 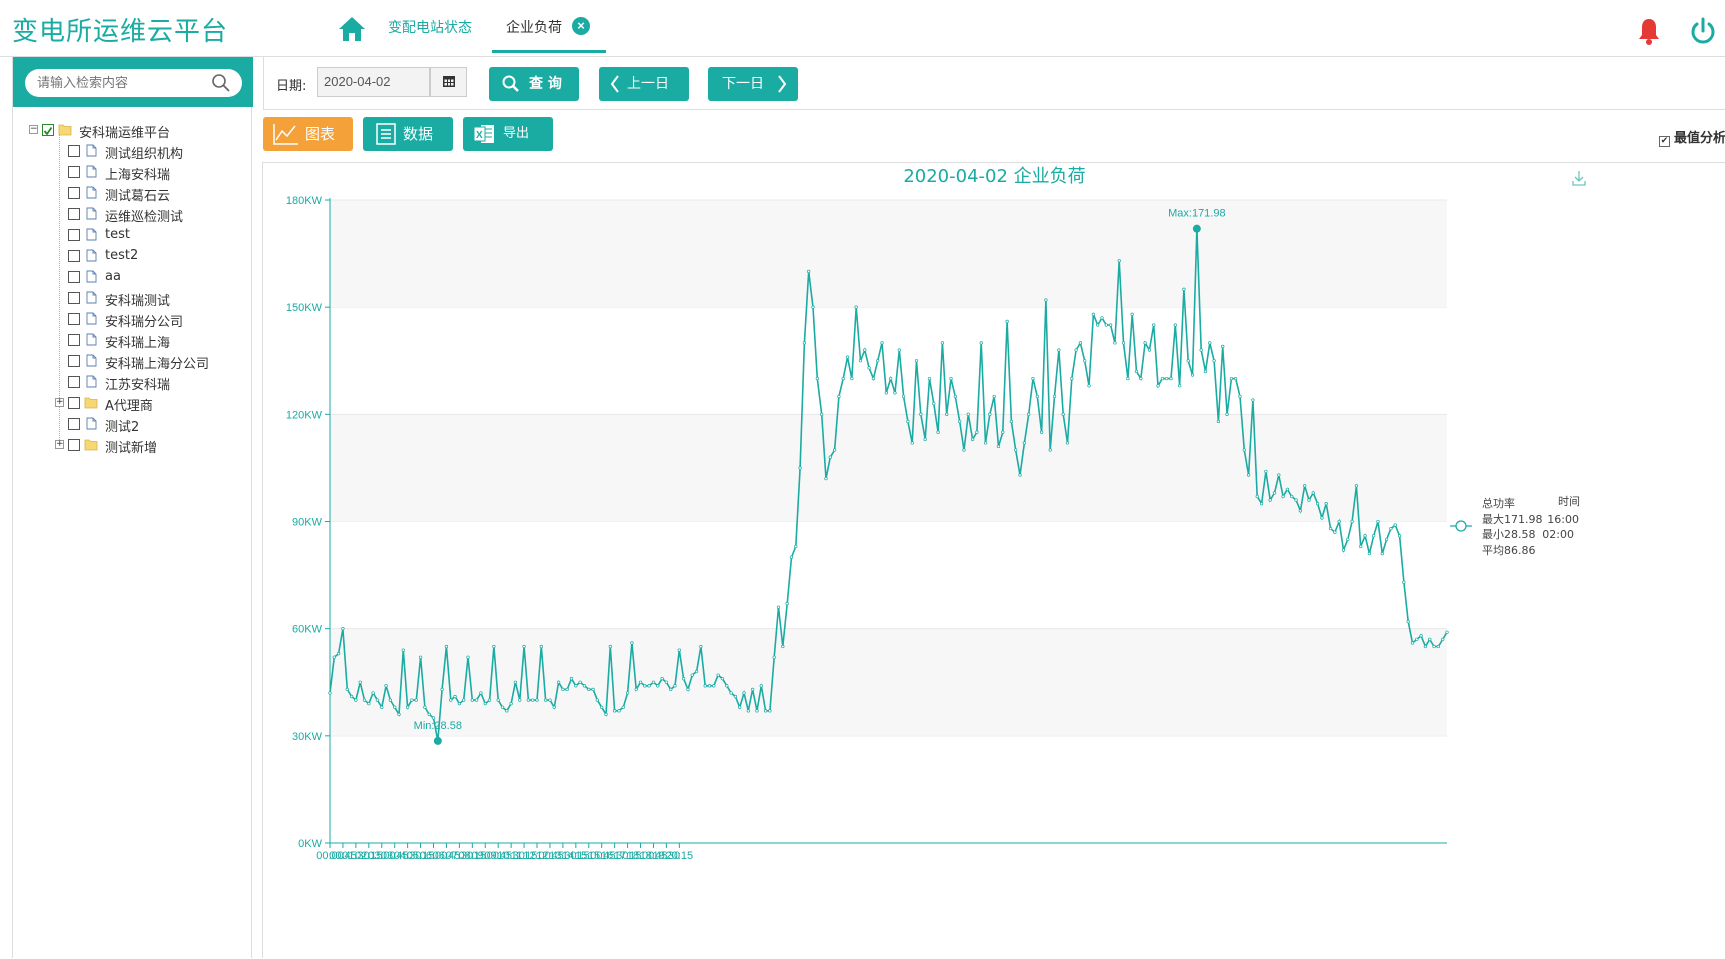 I want to click on export-button: X 导出, so click(x=508, y=134).